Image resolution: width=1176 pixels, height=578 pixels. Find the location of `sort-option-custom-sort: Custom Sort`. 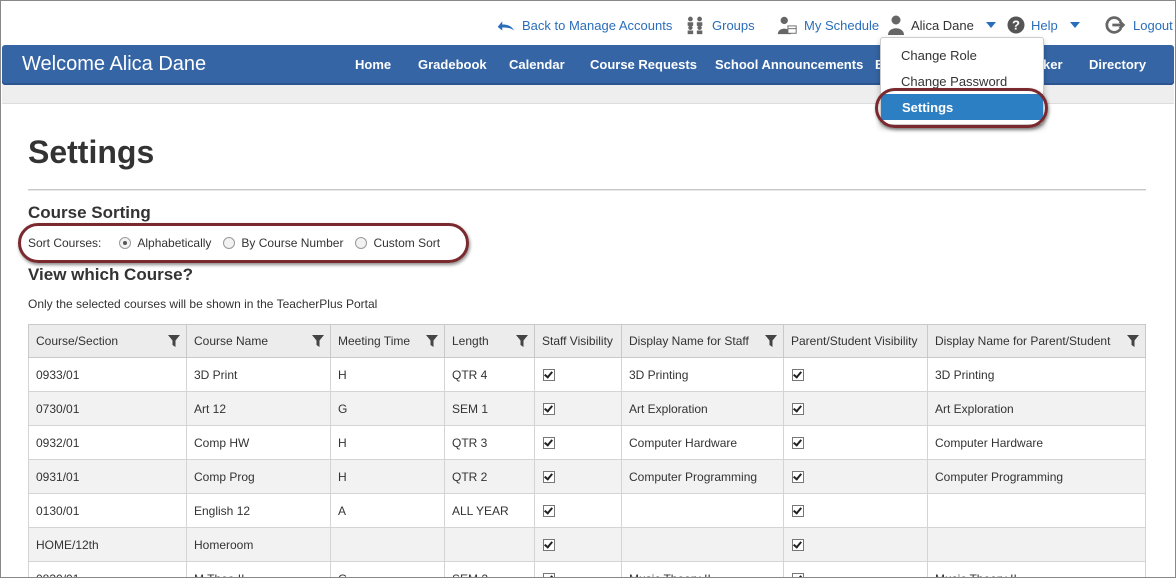

sort-option-custom-sort: Custom Sort is located at coordinates (397, 243).